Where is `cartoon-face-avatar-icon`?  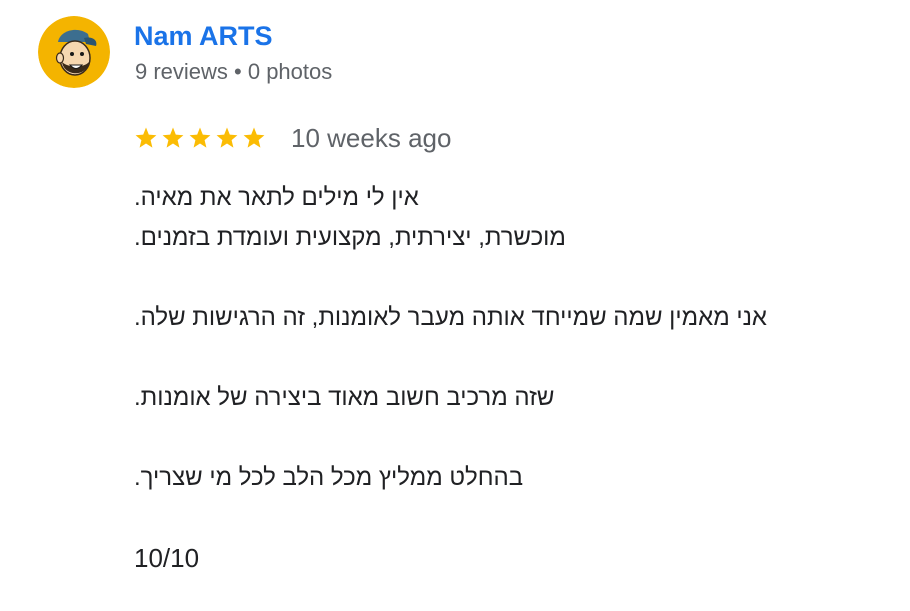 cartoon-face-avatar-icon is located at coordinates (74, 52).